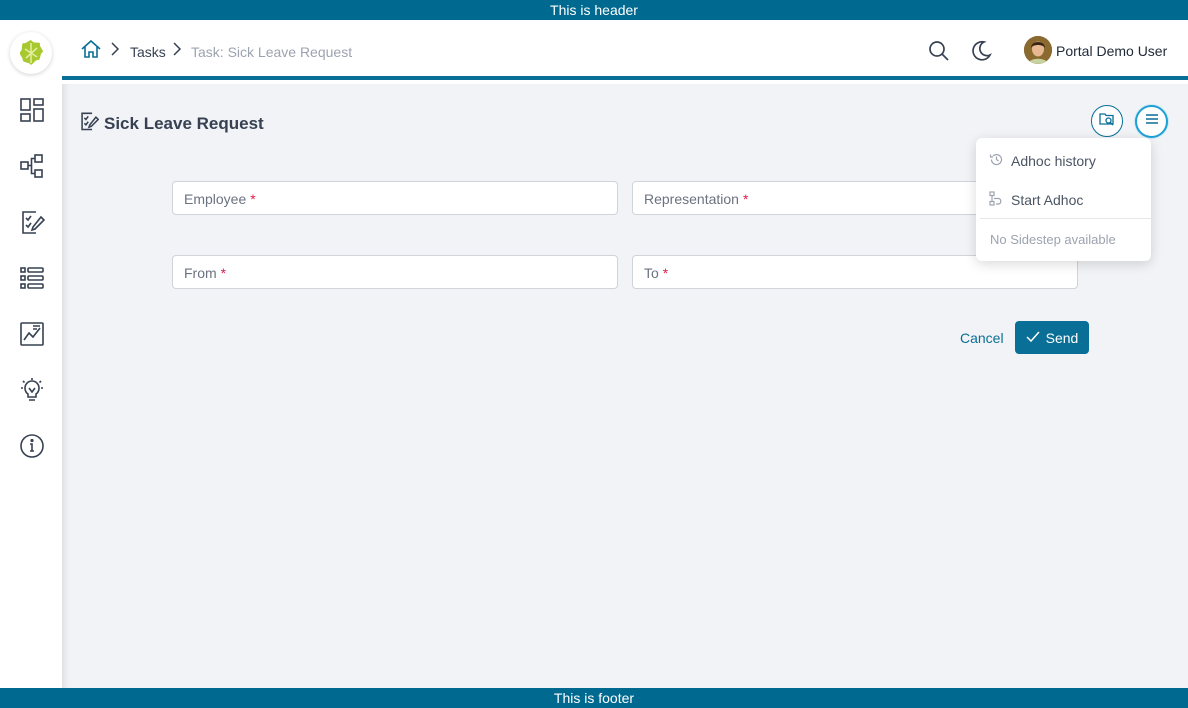 The image size is (1188, 708). I want to click on folder-search-icon, so click(1107, 121).